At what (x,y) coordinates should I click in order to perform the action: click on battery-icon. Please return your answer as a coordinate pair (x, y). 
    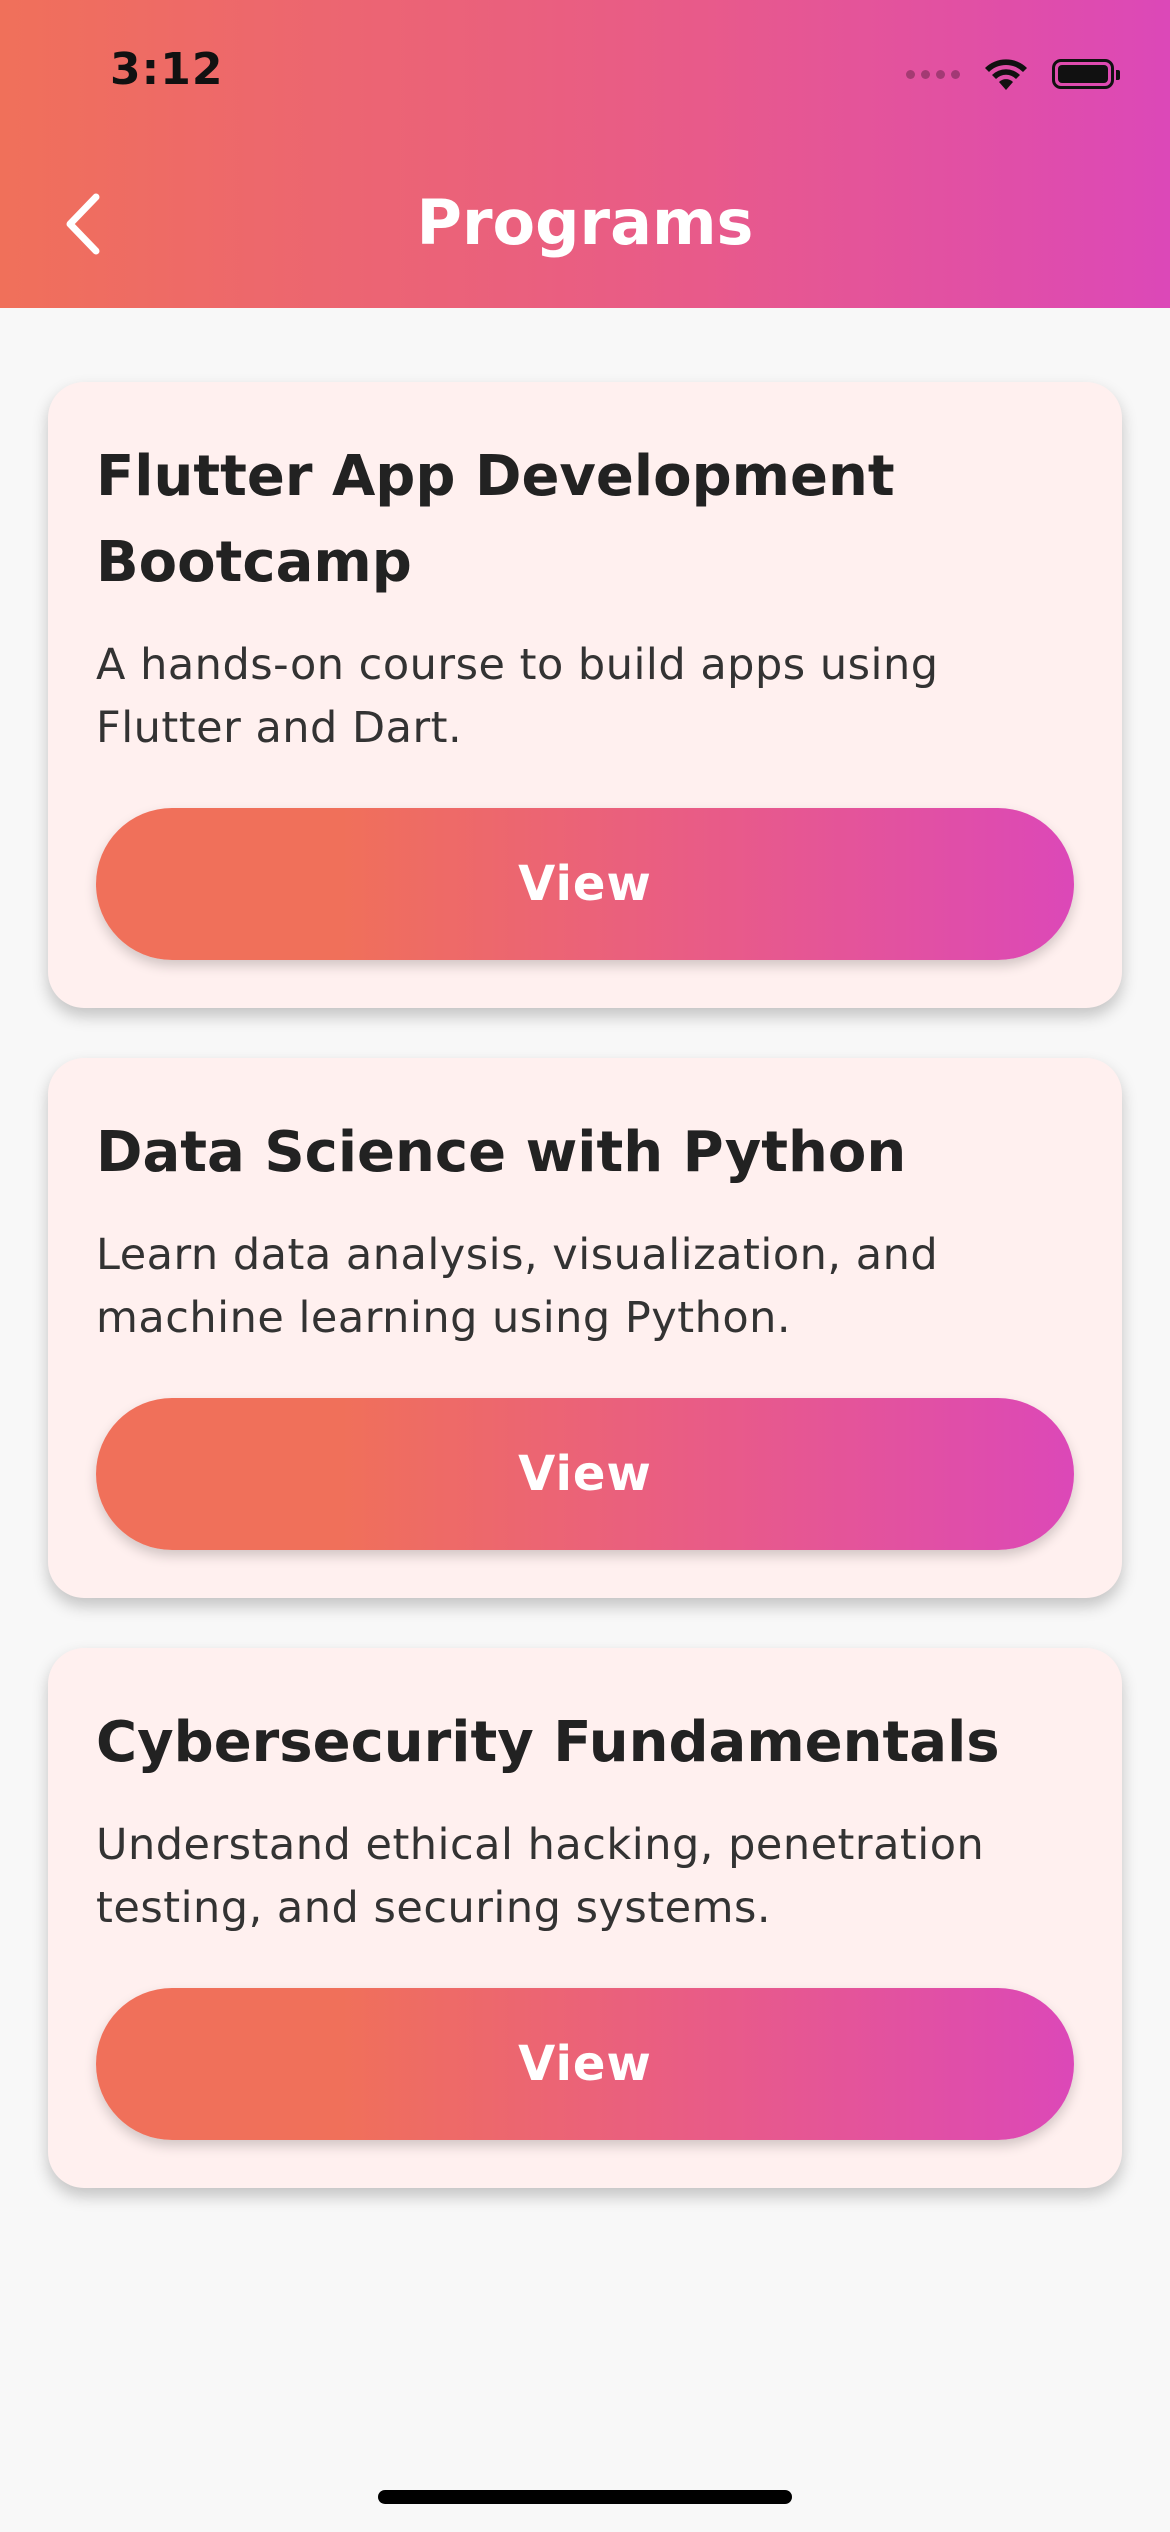
    Looking at the image, I should click on (1086, 74).